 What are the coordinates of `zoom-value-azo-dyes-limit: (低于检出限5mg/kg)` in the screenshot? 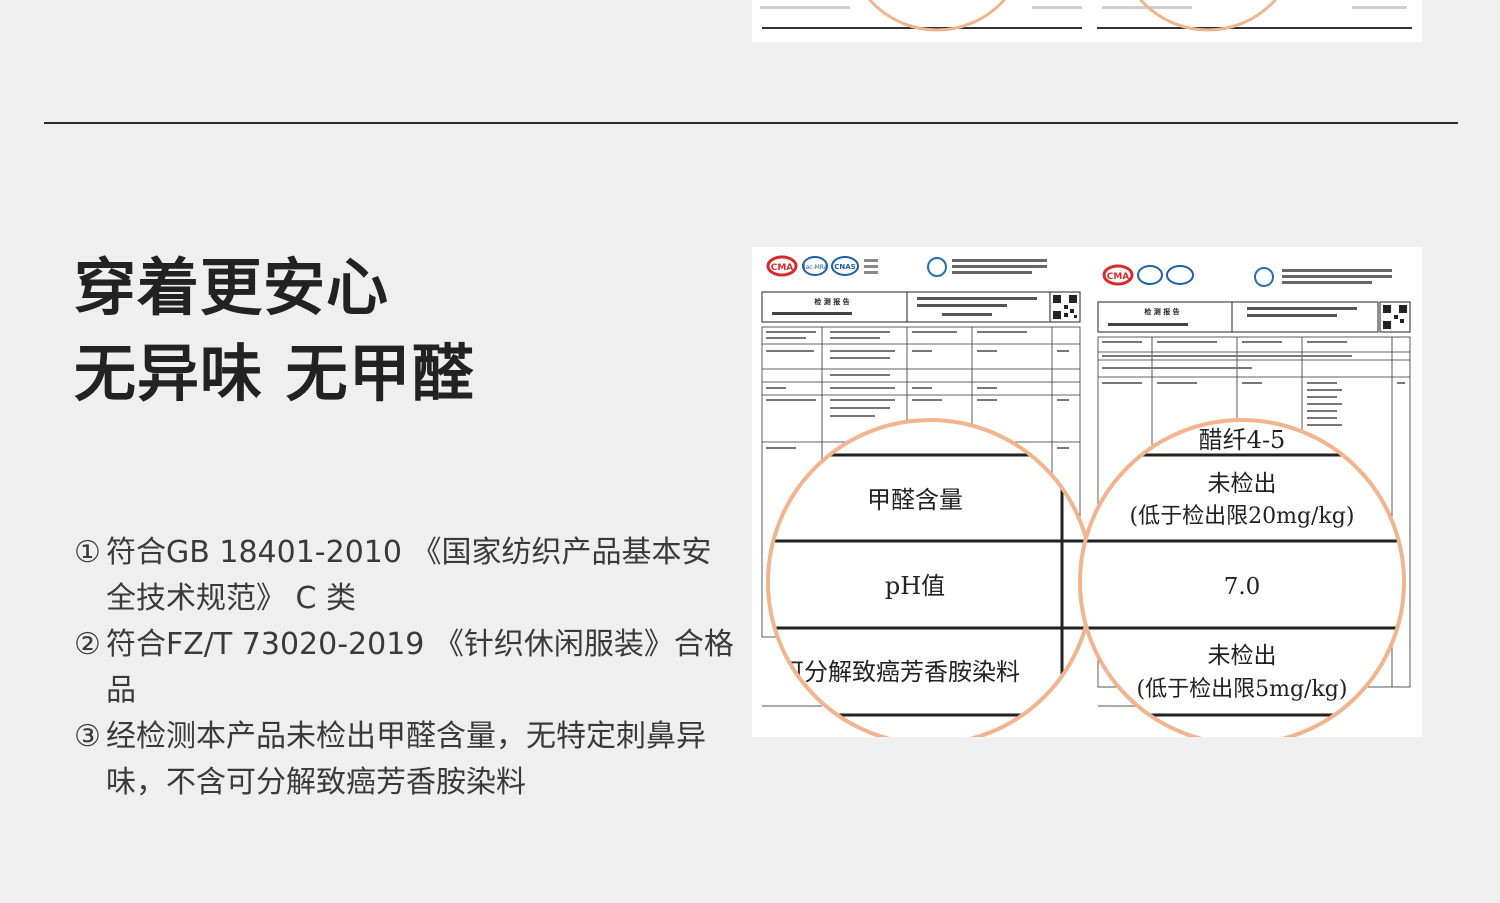 It's located at (1242, 689).